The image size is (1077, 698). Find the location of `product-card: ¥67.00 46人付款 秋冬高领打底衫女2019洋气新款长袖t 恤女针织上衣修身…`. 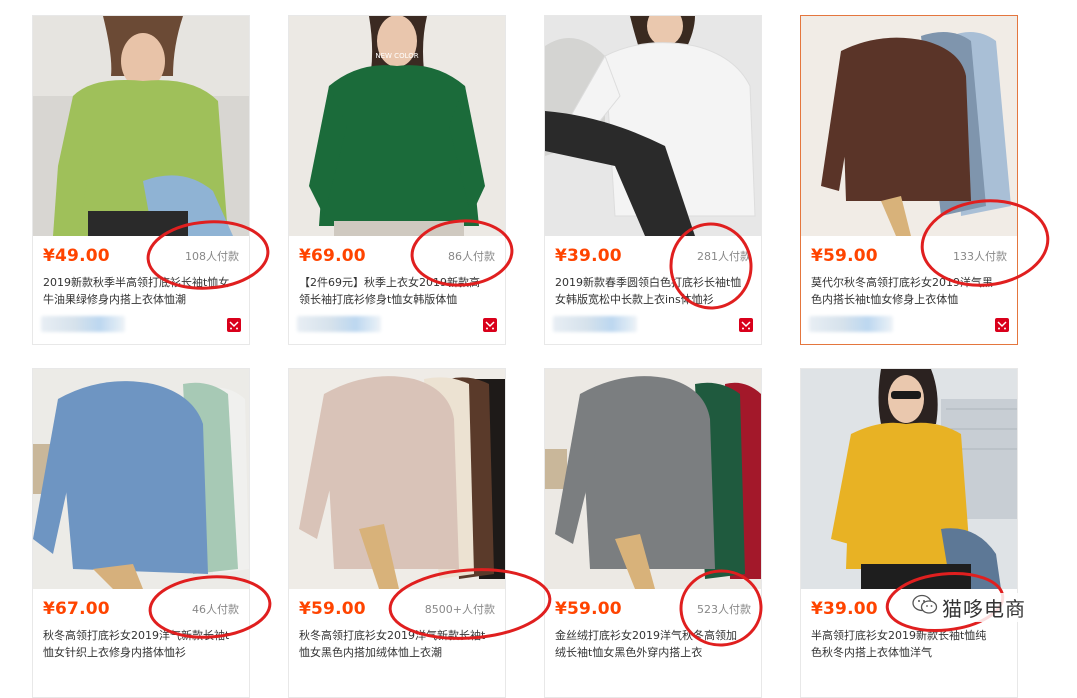

product-card: ¥67.00 46人付款 秋冬高领打底衫女2019洋气新款长袖t 恤女针织上衣修身… is located at coordinates (141, 533).